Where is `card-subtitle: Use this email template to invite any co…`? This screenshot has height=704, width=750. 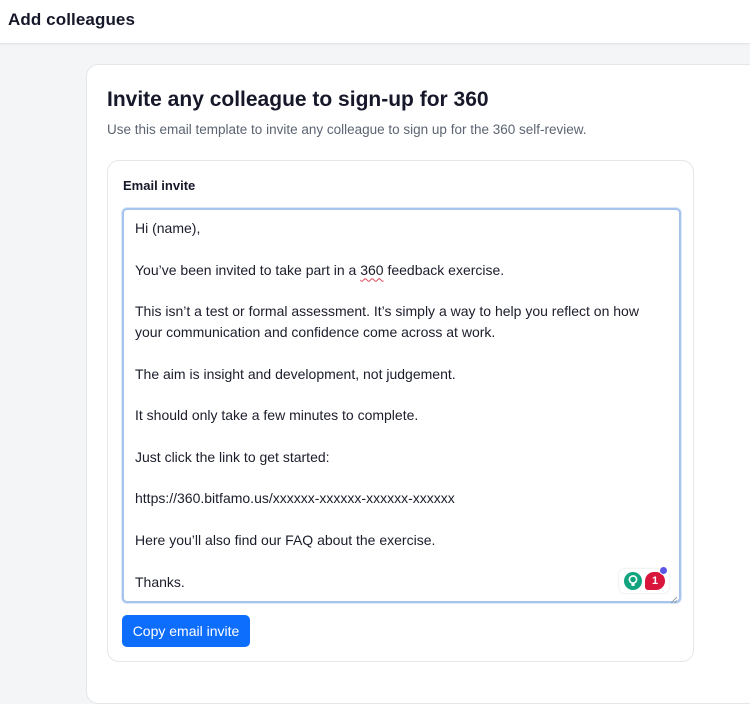 card-subtitle: Use this email template to invite any co… is located at coordinates (347, 129).